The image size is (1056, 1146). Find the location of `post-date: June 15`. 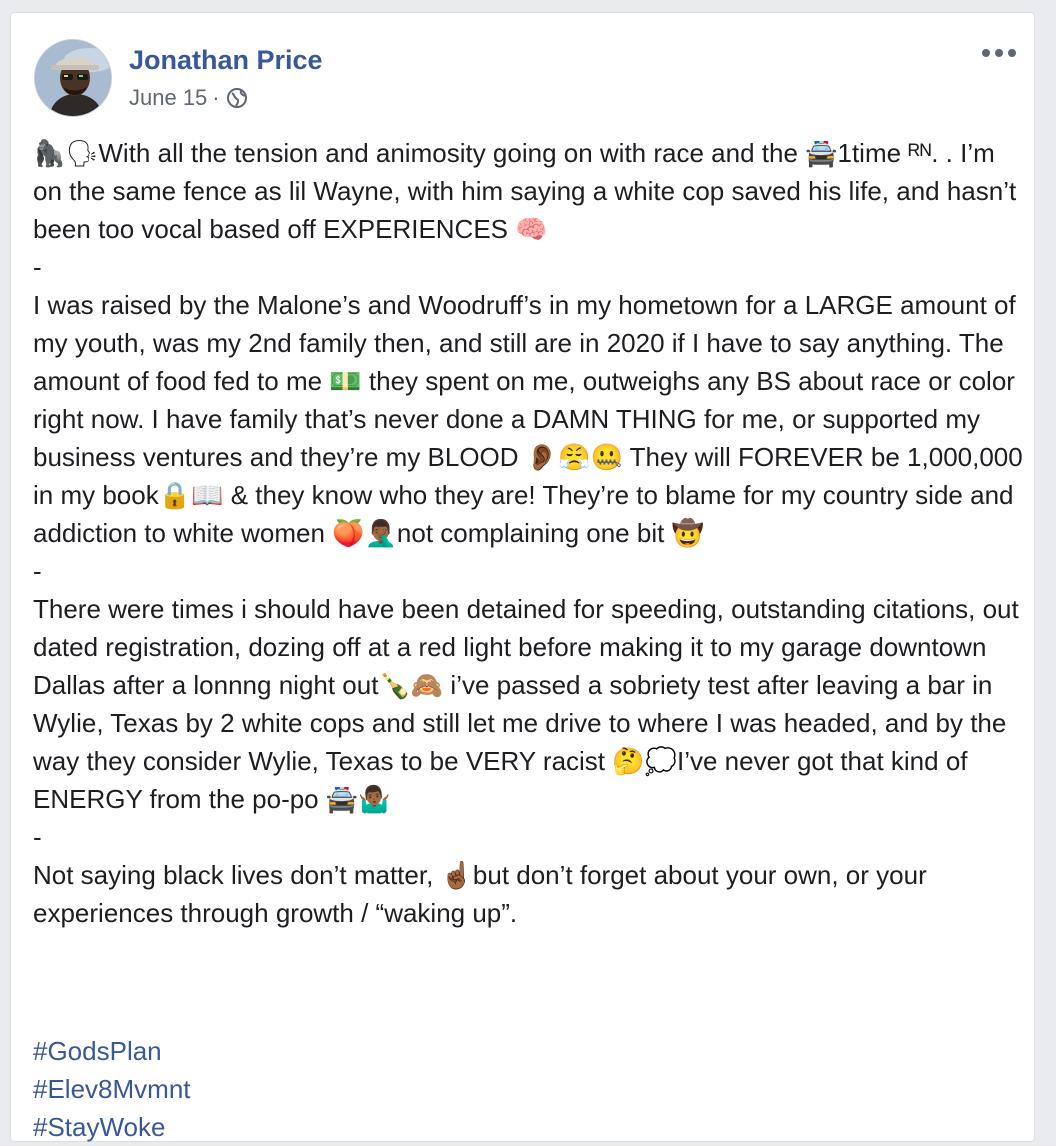

post-date: June 15 is located at coordinates (168, 98).